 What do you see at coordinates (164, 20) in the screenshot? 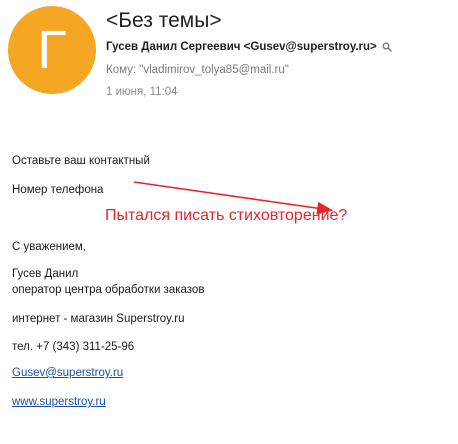
I see `email-subject: <Без темы>` at bounding box center [164, 20].